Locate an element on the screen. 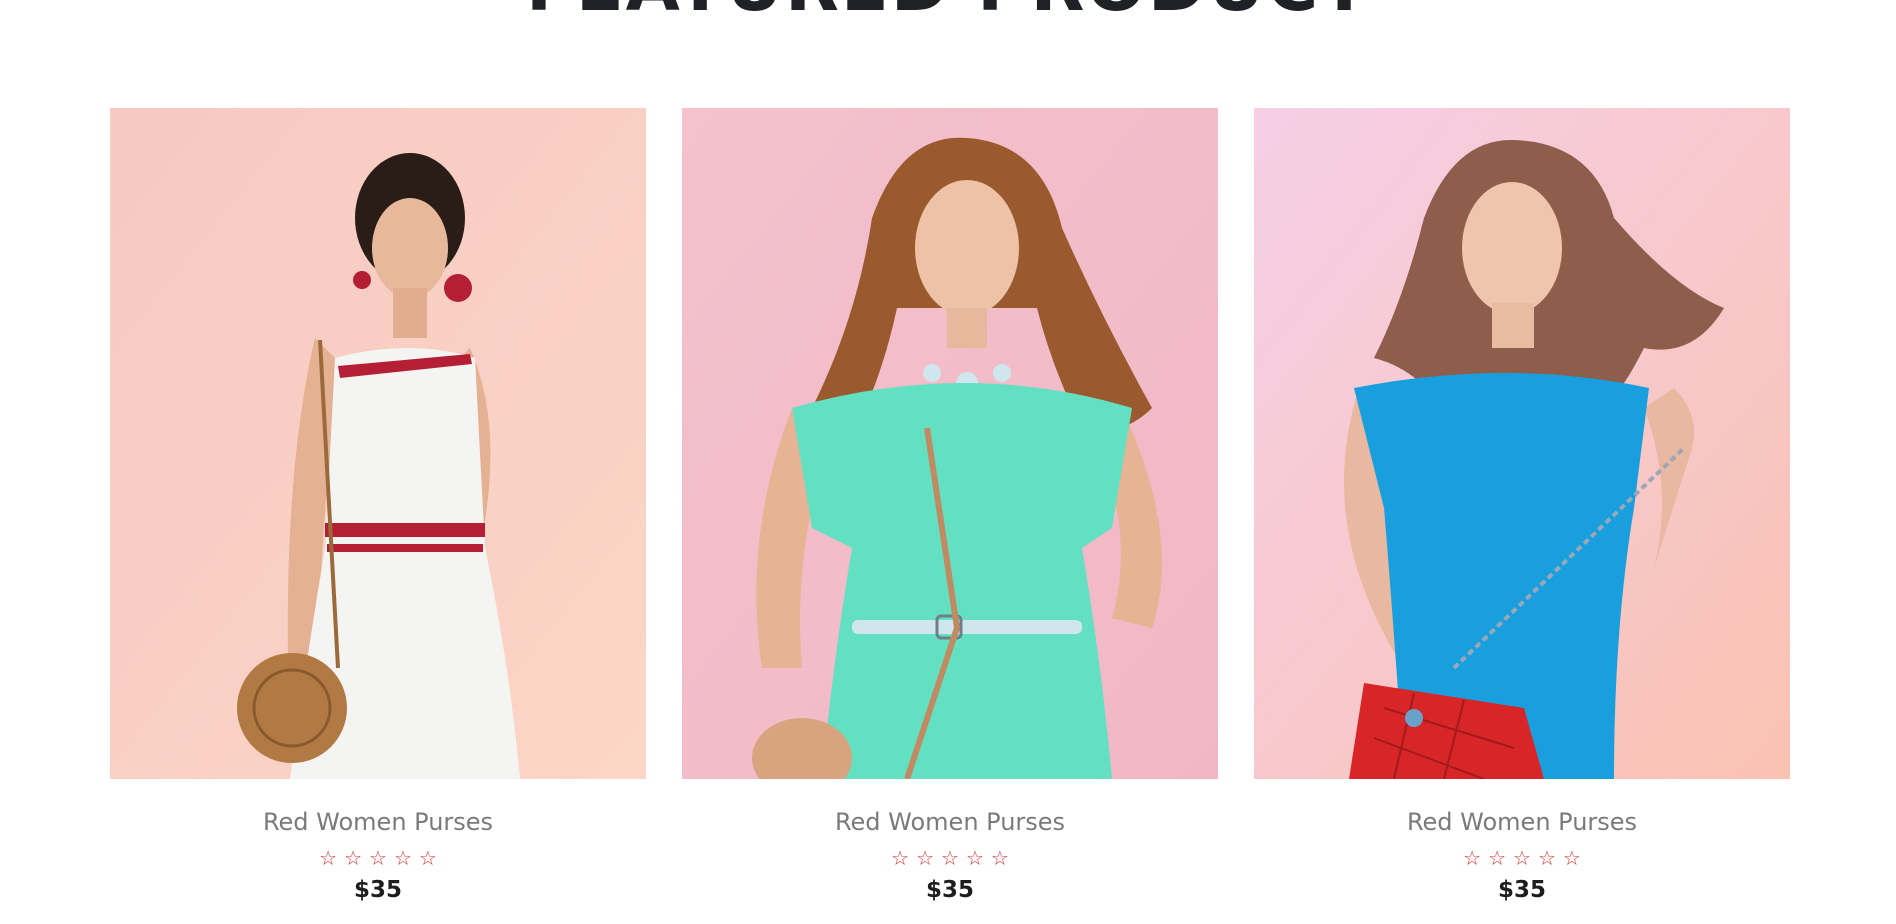 The width and height of the screenshot is (1896, 924). section-title: FEATURED PRODUCT is located at coordinates (948, 13).